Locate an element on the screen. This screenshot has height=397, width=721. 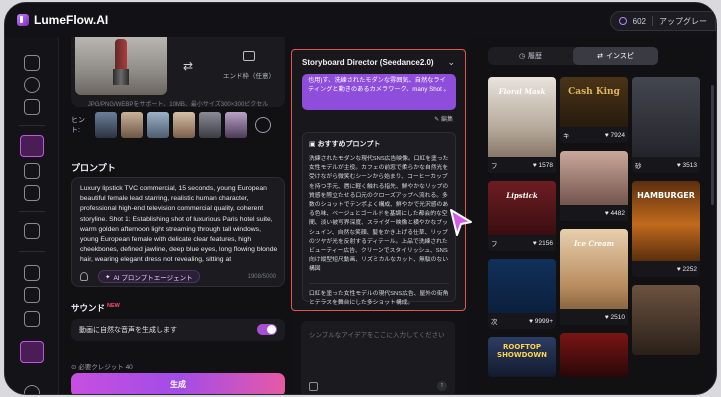
likes-count: ♥ 2510 is located at coordinates (614, 317).